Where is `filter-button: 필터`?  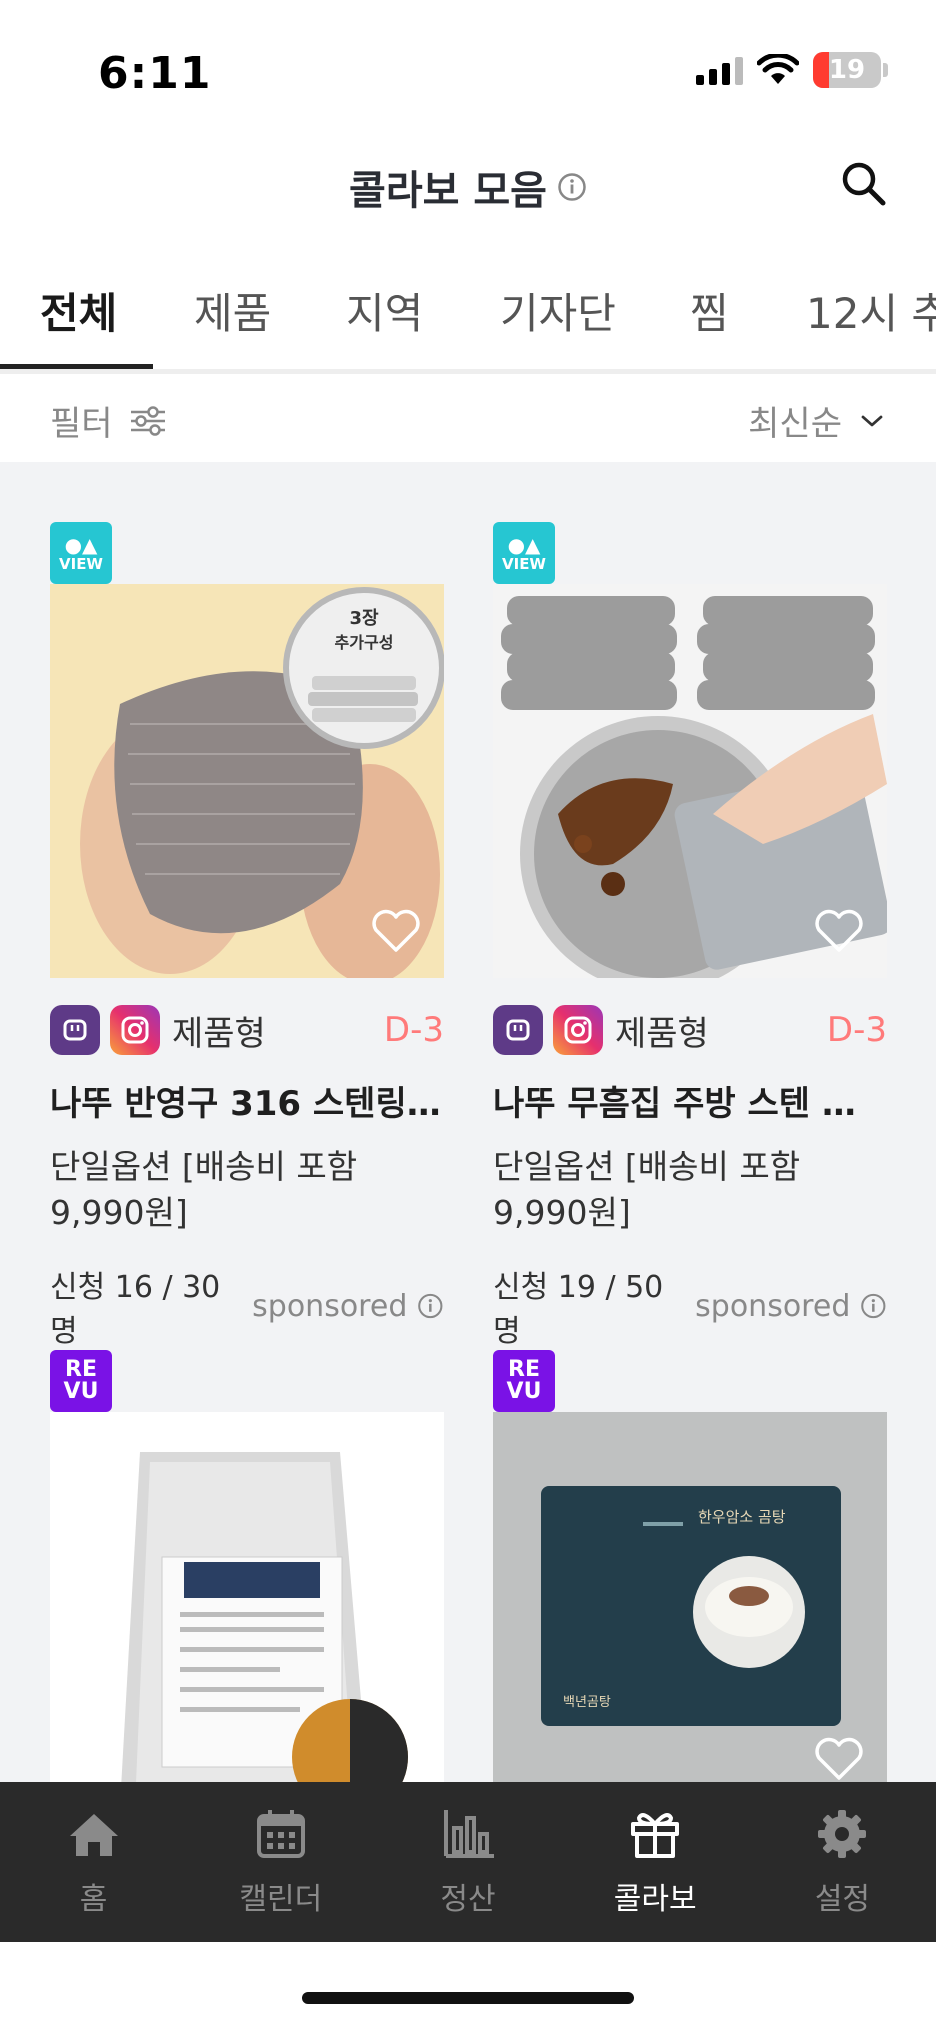 filter-button: 필터 is located at coordinates (108, 420).